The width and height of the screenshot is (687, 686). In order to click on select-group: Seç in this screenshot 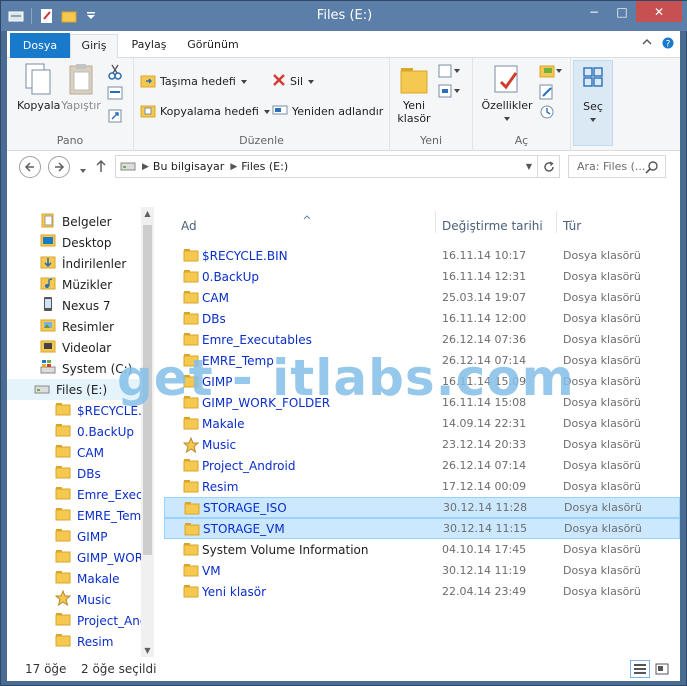, I will do `click(594, 104)`.